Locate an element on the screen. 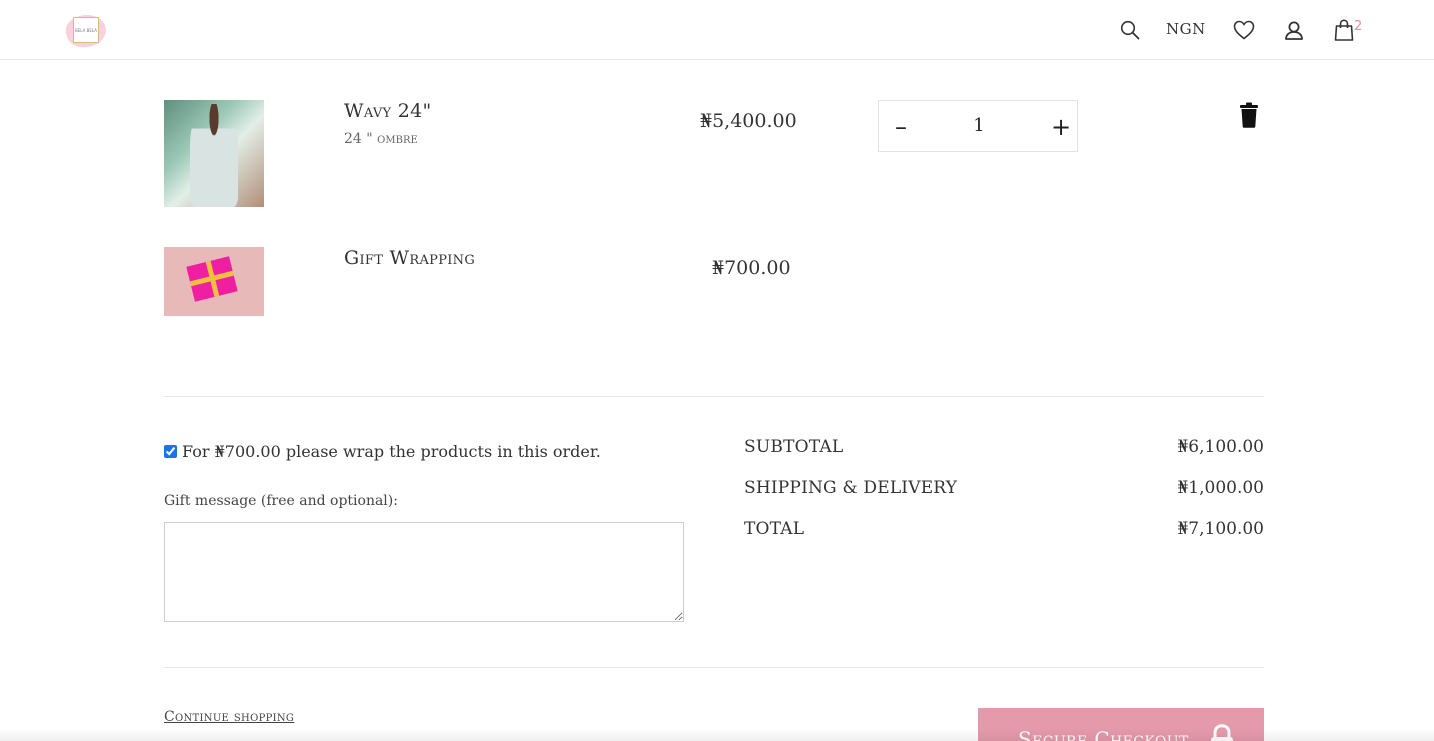  search-icon is located at coordinates (1130, 30).